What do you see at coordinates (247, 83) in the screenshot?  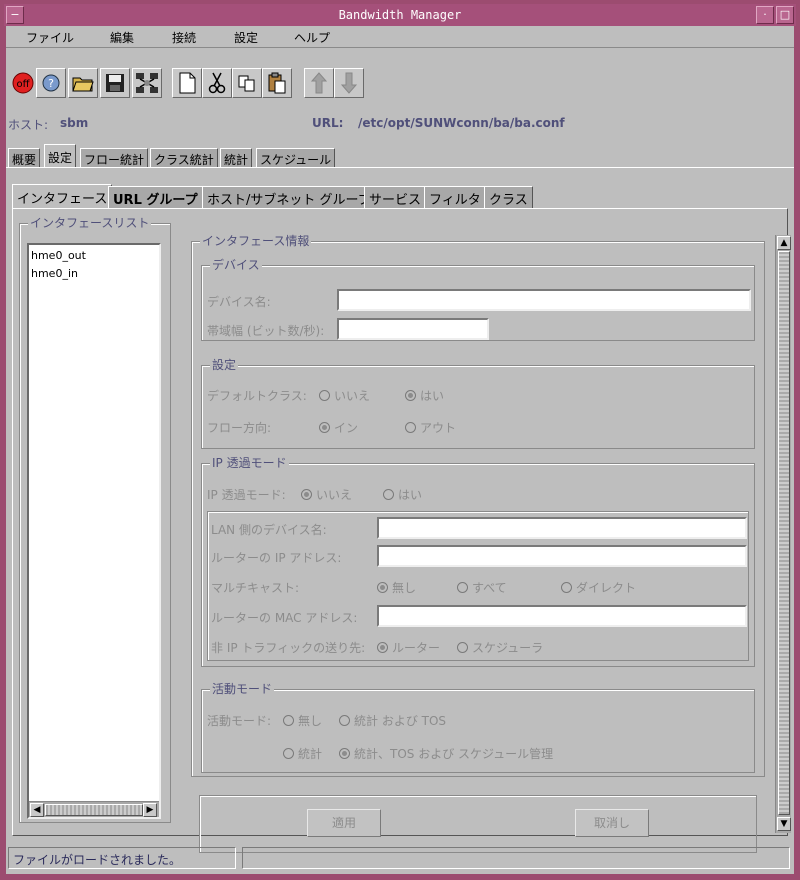 I see `copy-icon` at bounding box center [247, 83].